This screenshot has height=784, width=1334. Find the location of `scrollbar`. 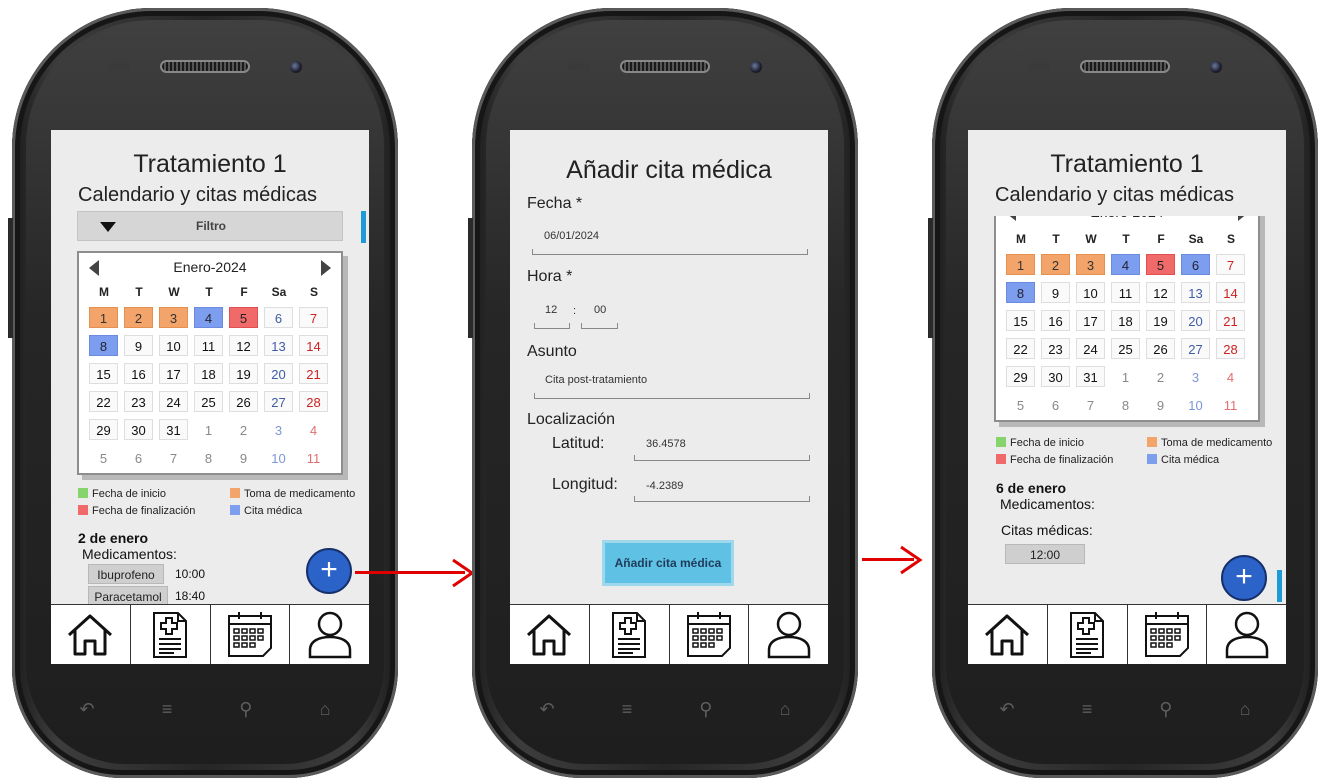

scrollbar is located at coordinates (1279, 586).